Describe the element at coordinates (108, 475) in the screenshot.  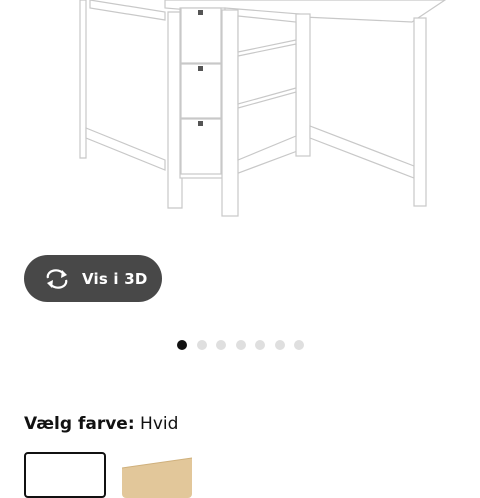
I see `color-swatches` at that location.